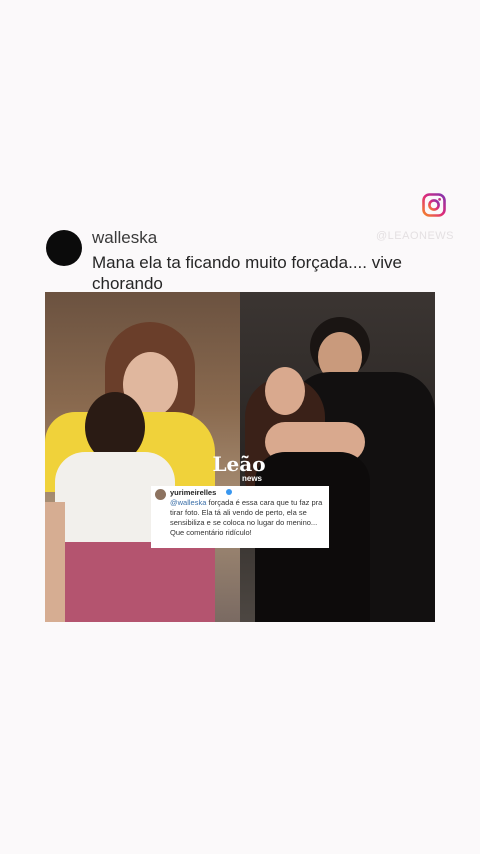 The height and width of the screenshot is (854, 480). I want to click on avatar, so click(64, 248).